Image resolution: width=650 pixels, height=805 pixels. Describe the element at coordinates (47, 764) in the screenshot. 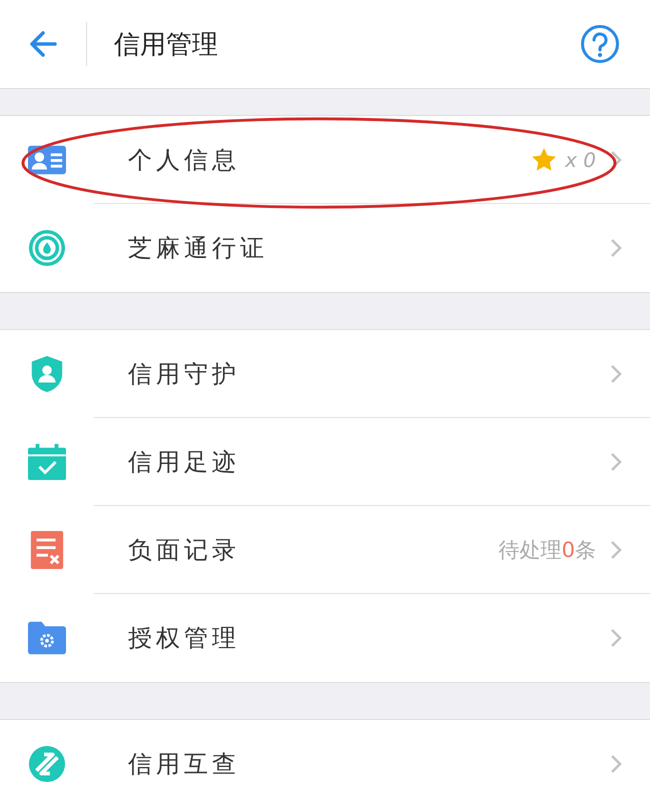

I see `swap-icon` at that location.